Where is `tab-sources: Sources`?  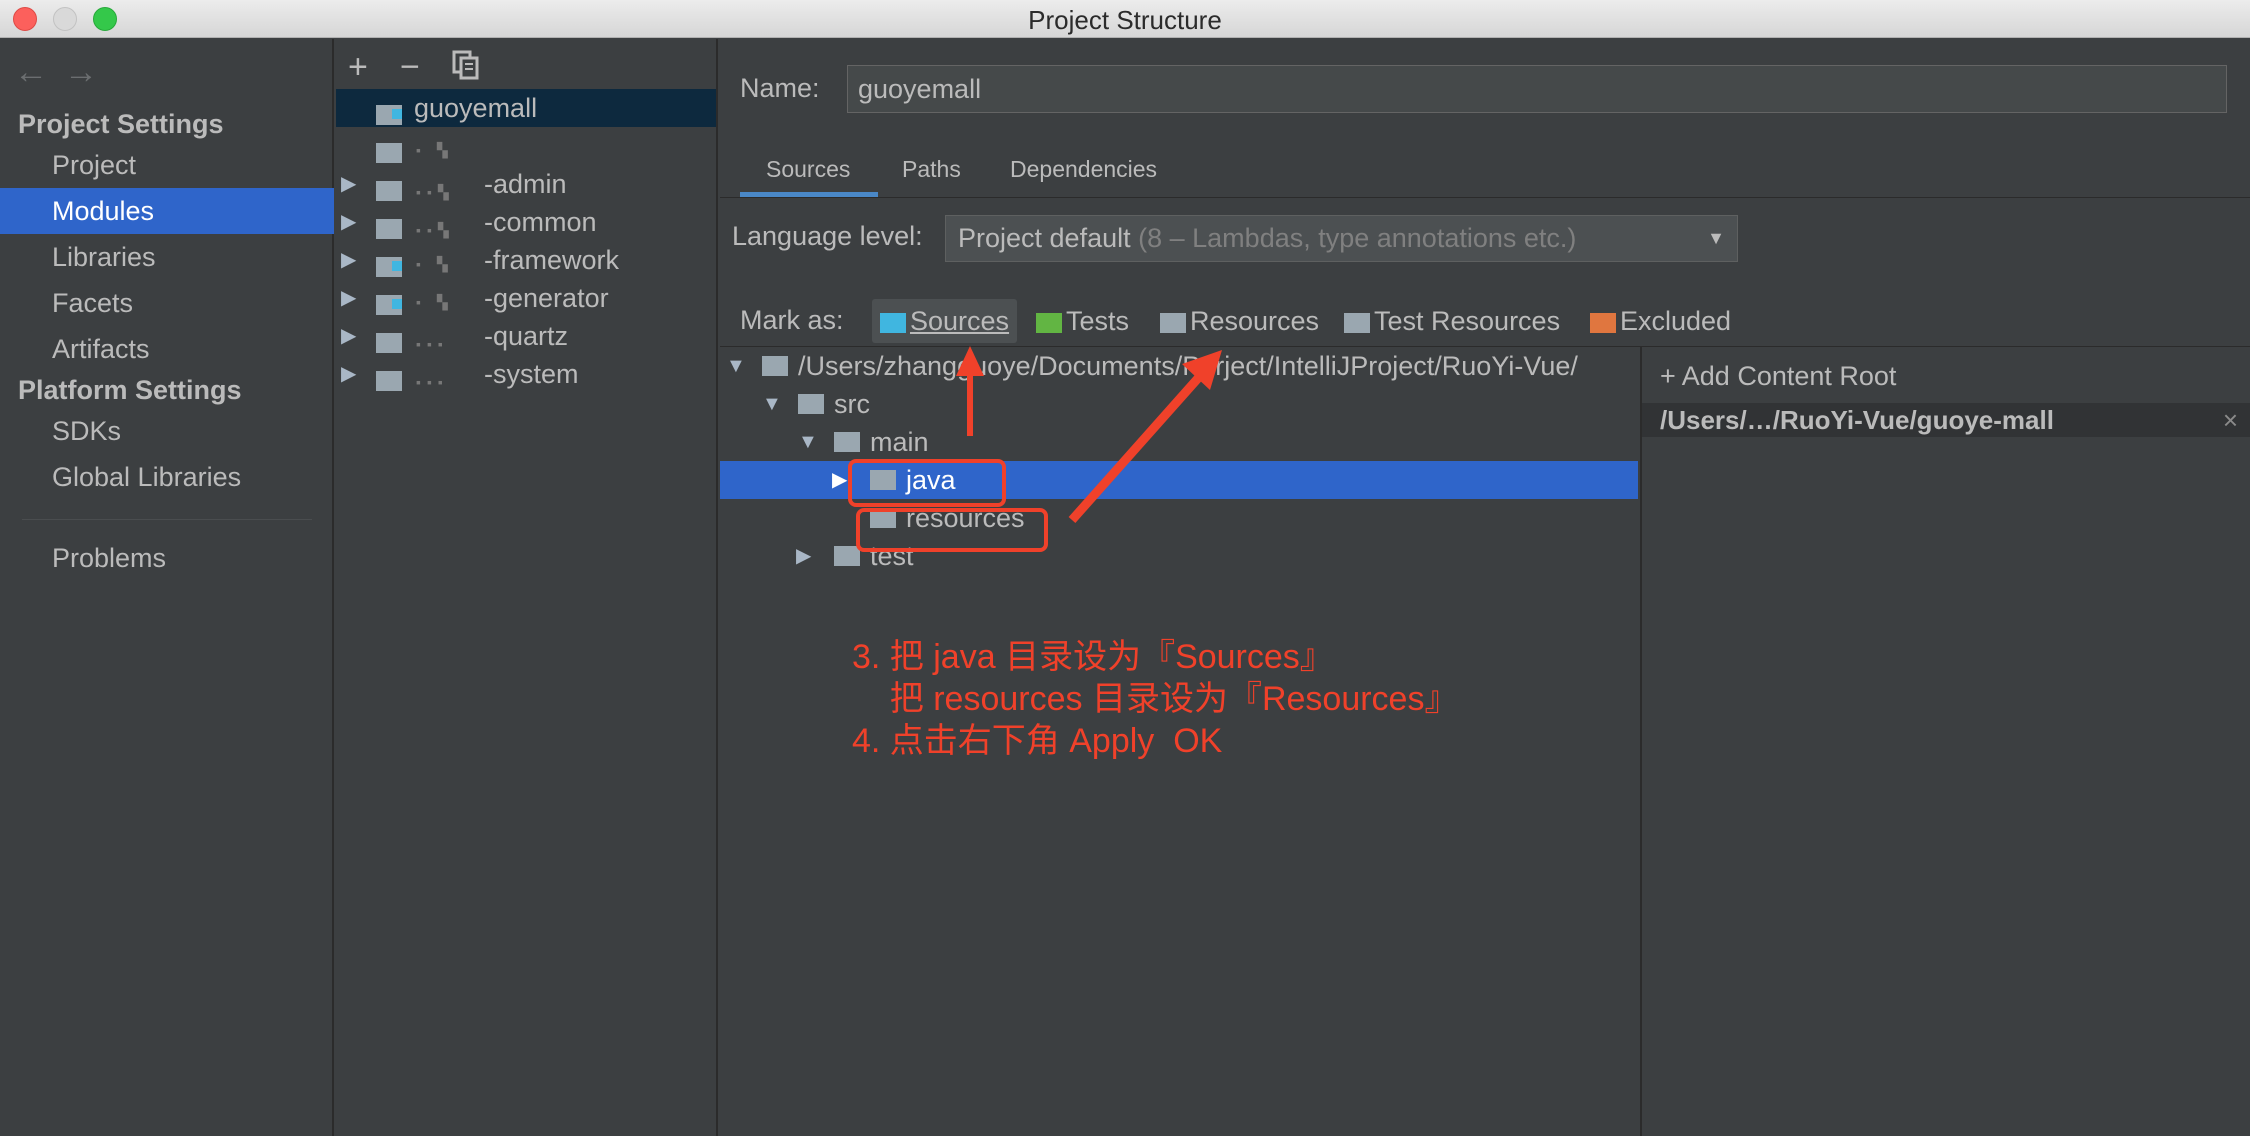 tab-sources: Sources is located at coordinates (808, 169).